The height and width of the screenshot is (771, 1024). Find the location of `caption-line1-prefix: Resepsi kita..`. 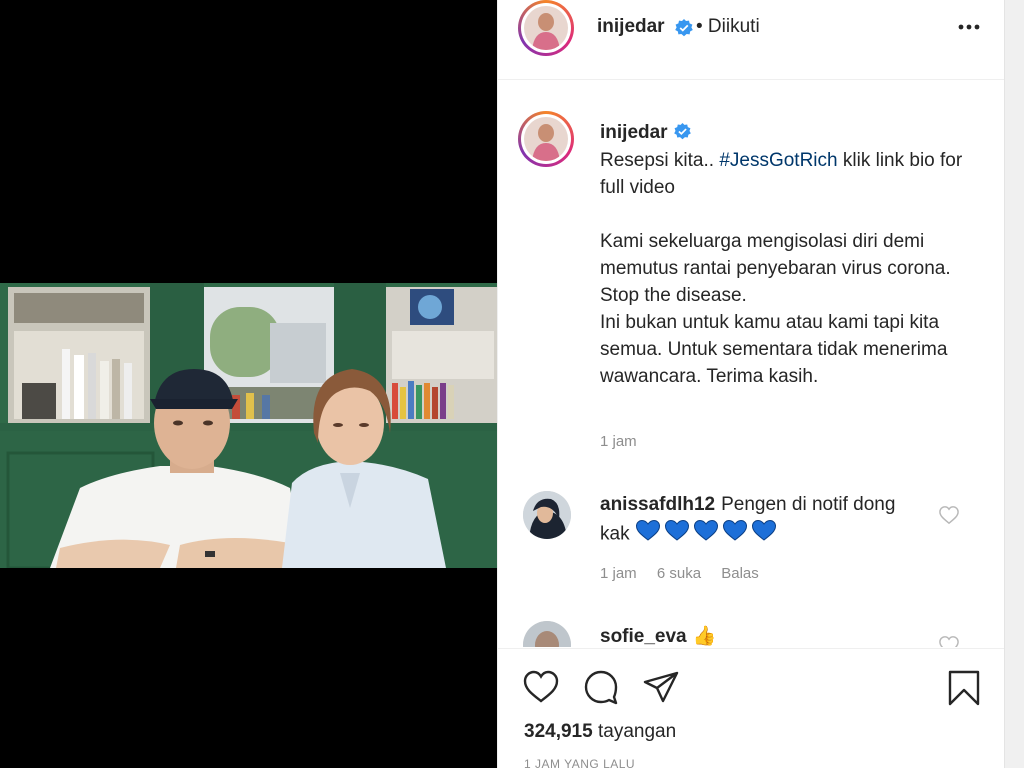

caption-line1-prefix: Resepsi kita.. is located at coordinates (660, 160).